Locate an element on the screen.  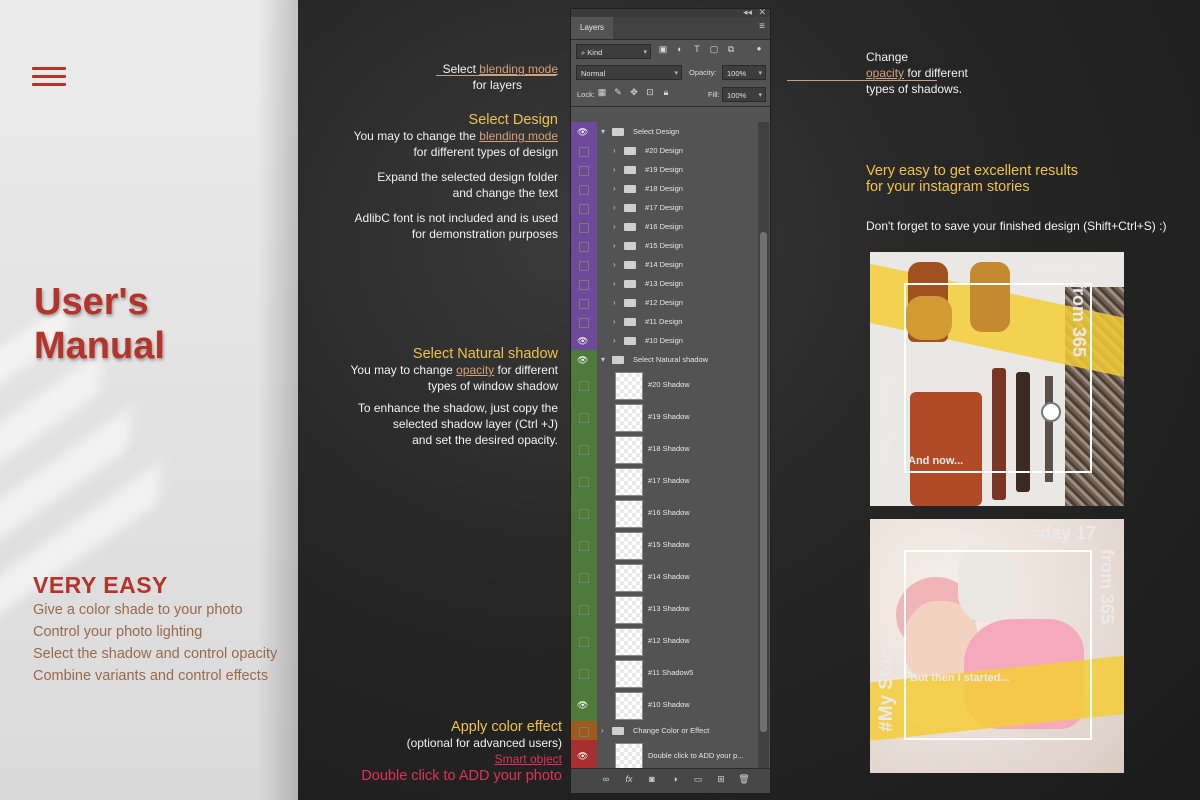
hamburger-menu-icon is located at coordinates (49, 78).